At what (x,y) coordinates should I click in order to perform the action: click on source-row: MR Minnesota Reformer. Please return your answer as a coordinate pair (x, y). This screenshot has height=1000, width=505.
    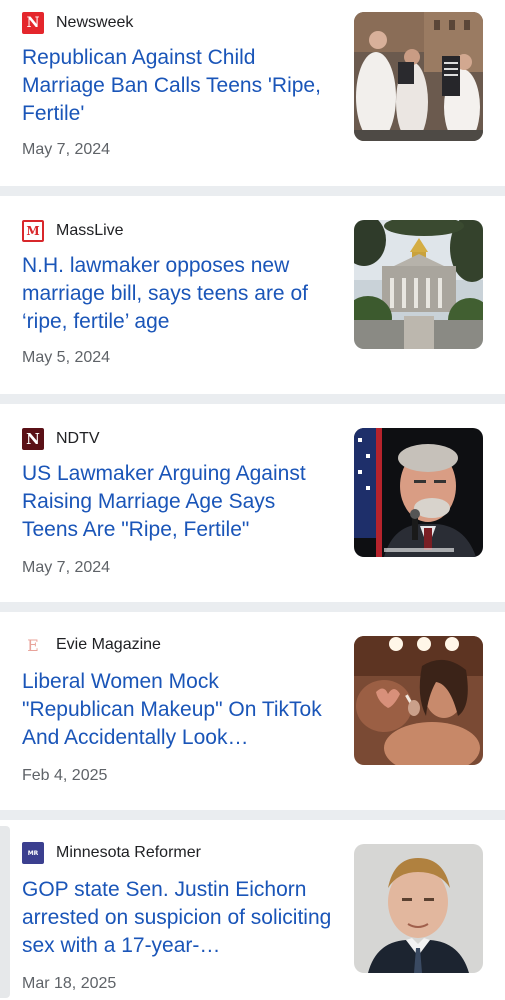
    Looking at the image, I should click on (111, 853).